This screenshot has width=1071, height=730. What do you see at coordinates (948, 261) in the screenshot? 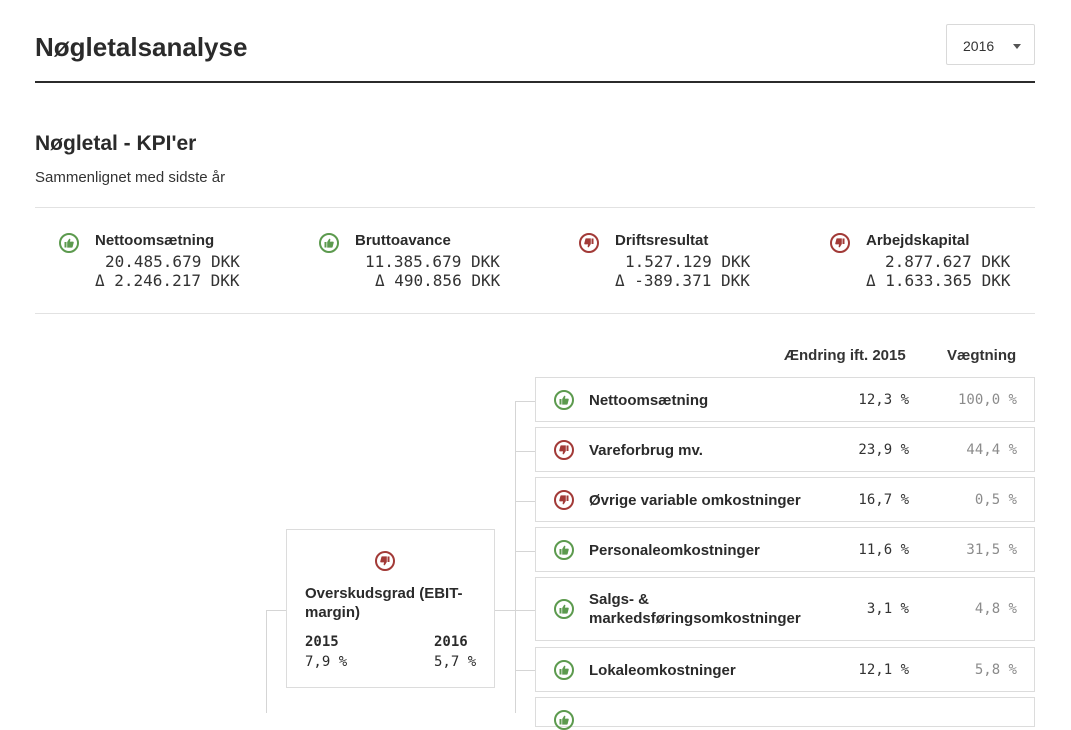
I see `kpi-value: 2.877.627 DKK` at bounding box center [948, 261].